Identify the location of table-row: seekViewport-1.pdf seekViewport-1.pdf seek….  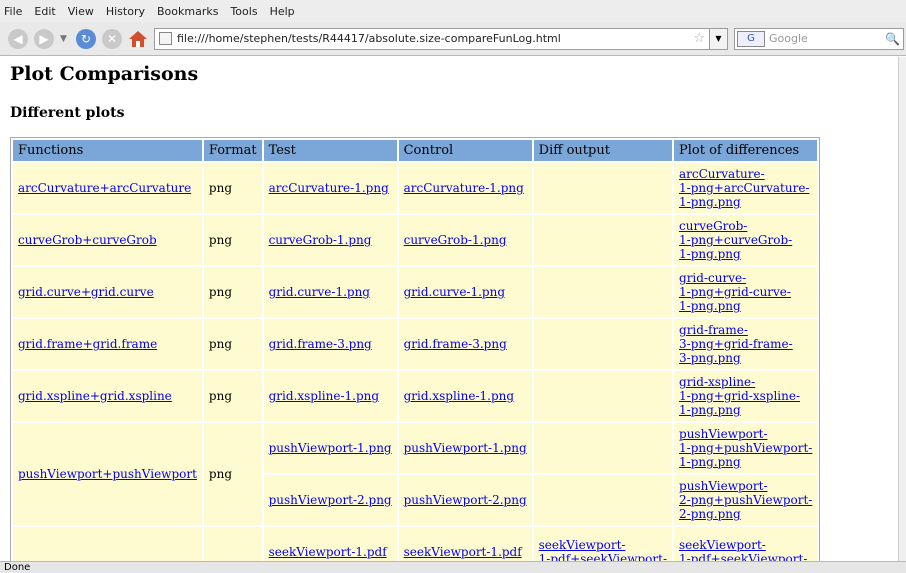
(415, 544).